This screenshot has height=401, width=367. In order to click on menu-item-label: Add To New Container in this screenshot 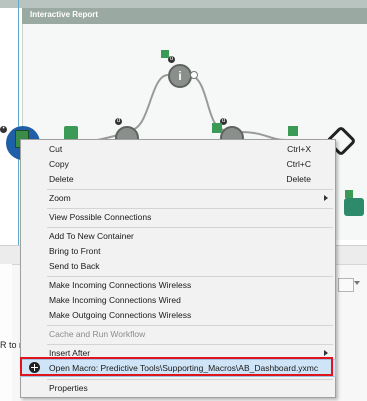, I will do `click(91, 236)`.